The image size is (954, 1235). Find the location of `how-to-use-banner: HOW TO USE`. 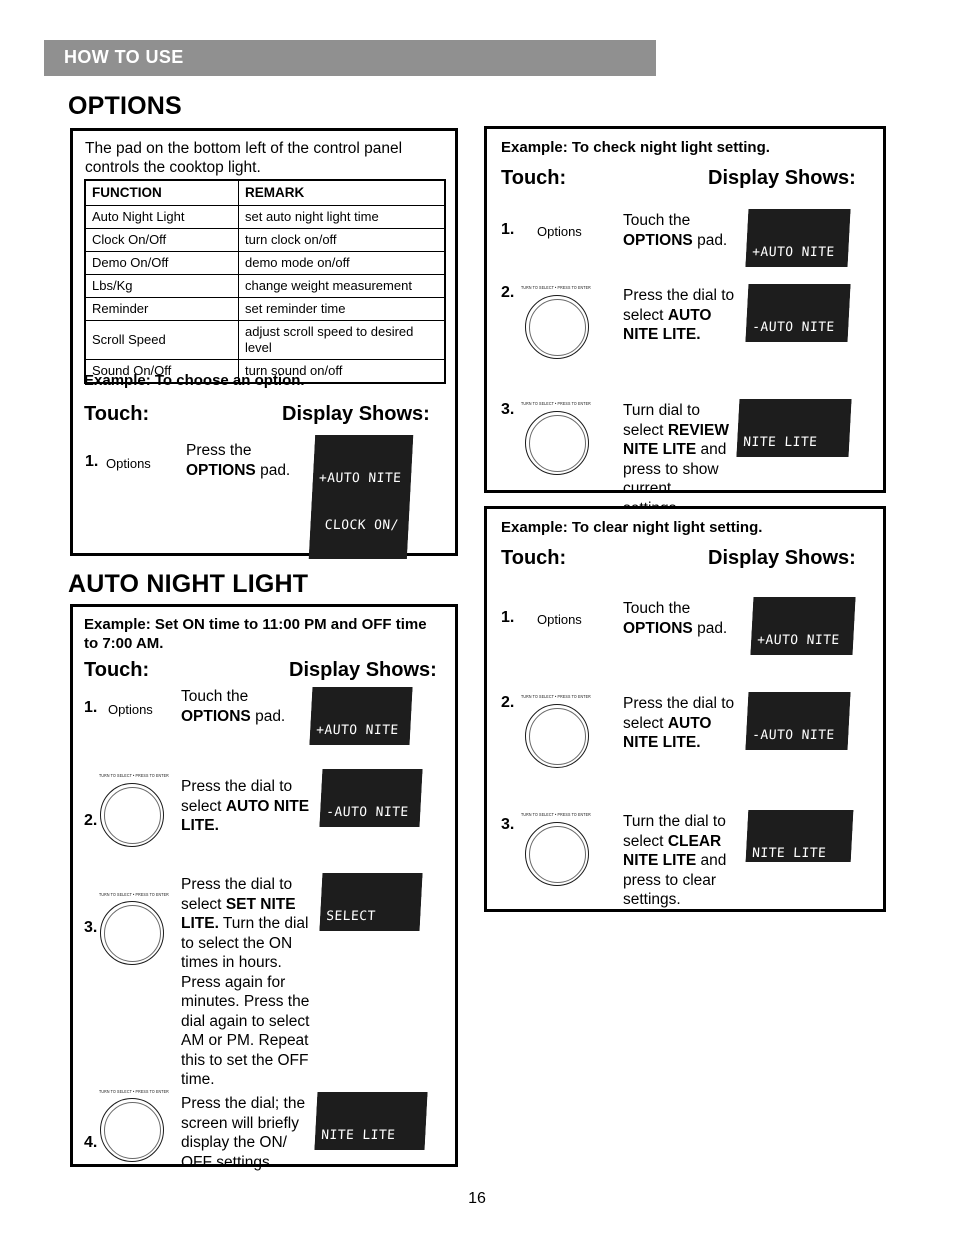

how-to-use-banner: HOW TO USE is located at coordinates (350, 58).